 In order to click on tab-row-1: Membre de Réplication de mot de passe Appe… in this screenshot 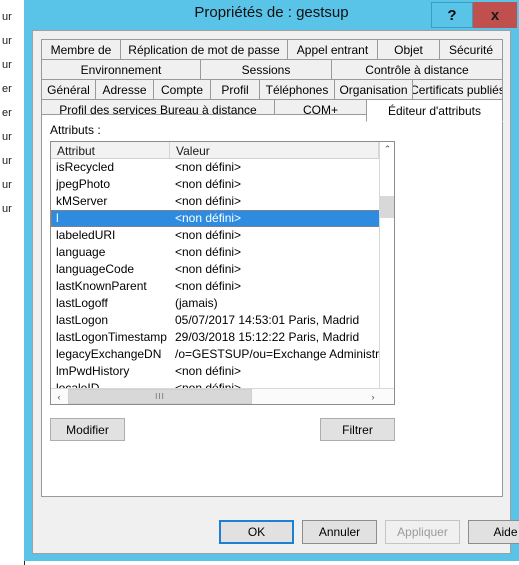, I will do `click(272, 49)`.